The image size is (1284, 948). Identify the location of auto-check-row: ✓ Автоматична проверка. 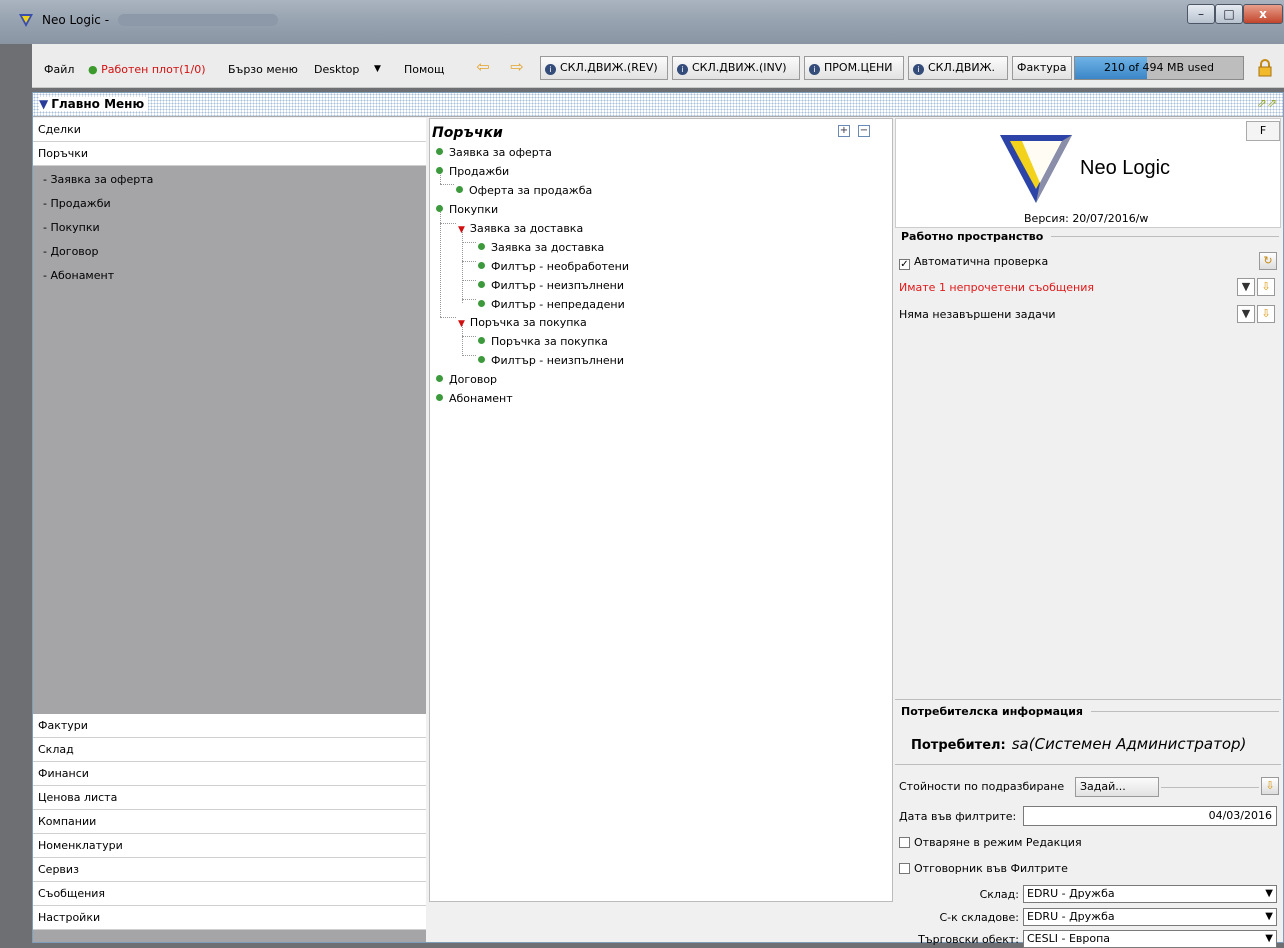
(973, 262).